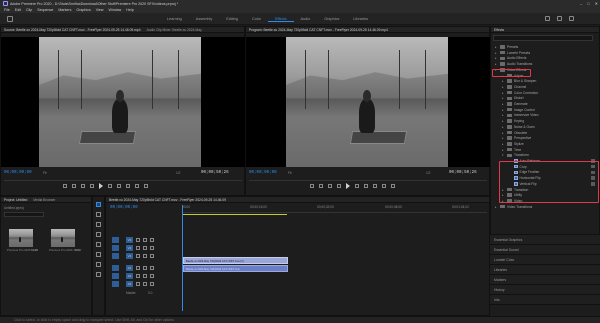 This screenshot has width=600, height=323. Describe the element at coordinates (83, 10) in the screenshot. I see `menu-graphics: Graphics` at that location.